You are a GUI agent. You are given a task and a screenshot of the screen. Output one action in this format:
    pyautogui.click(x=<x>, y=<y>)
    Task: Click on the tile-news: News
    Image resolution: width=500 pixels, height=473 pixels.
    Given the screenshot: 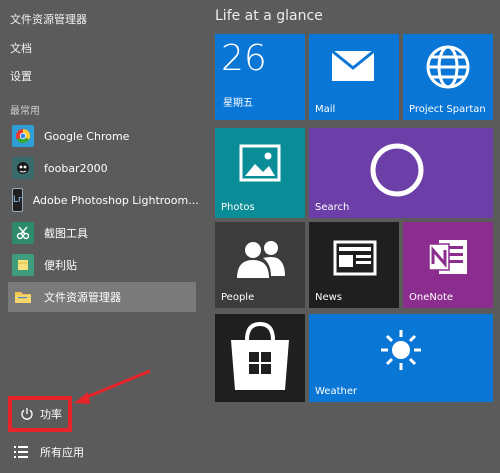 What is the action you would take?
    pyautogui.click(x=354, y=265)
    